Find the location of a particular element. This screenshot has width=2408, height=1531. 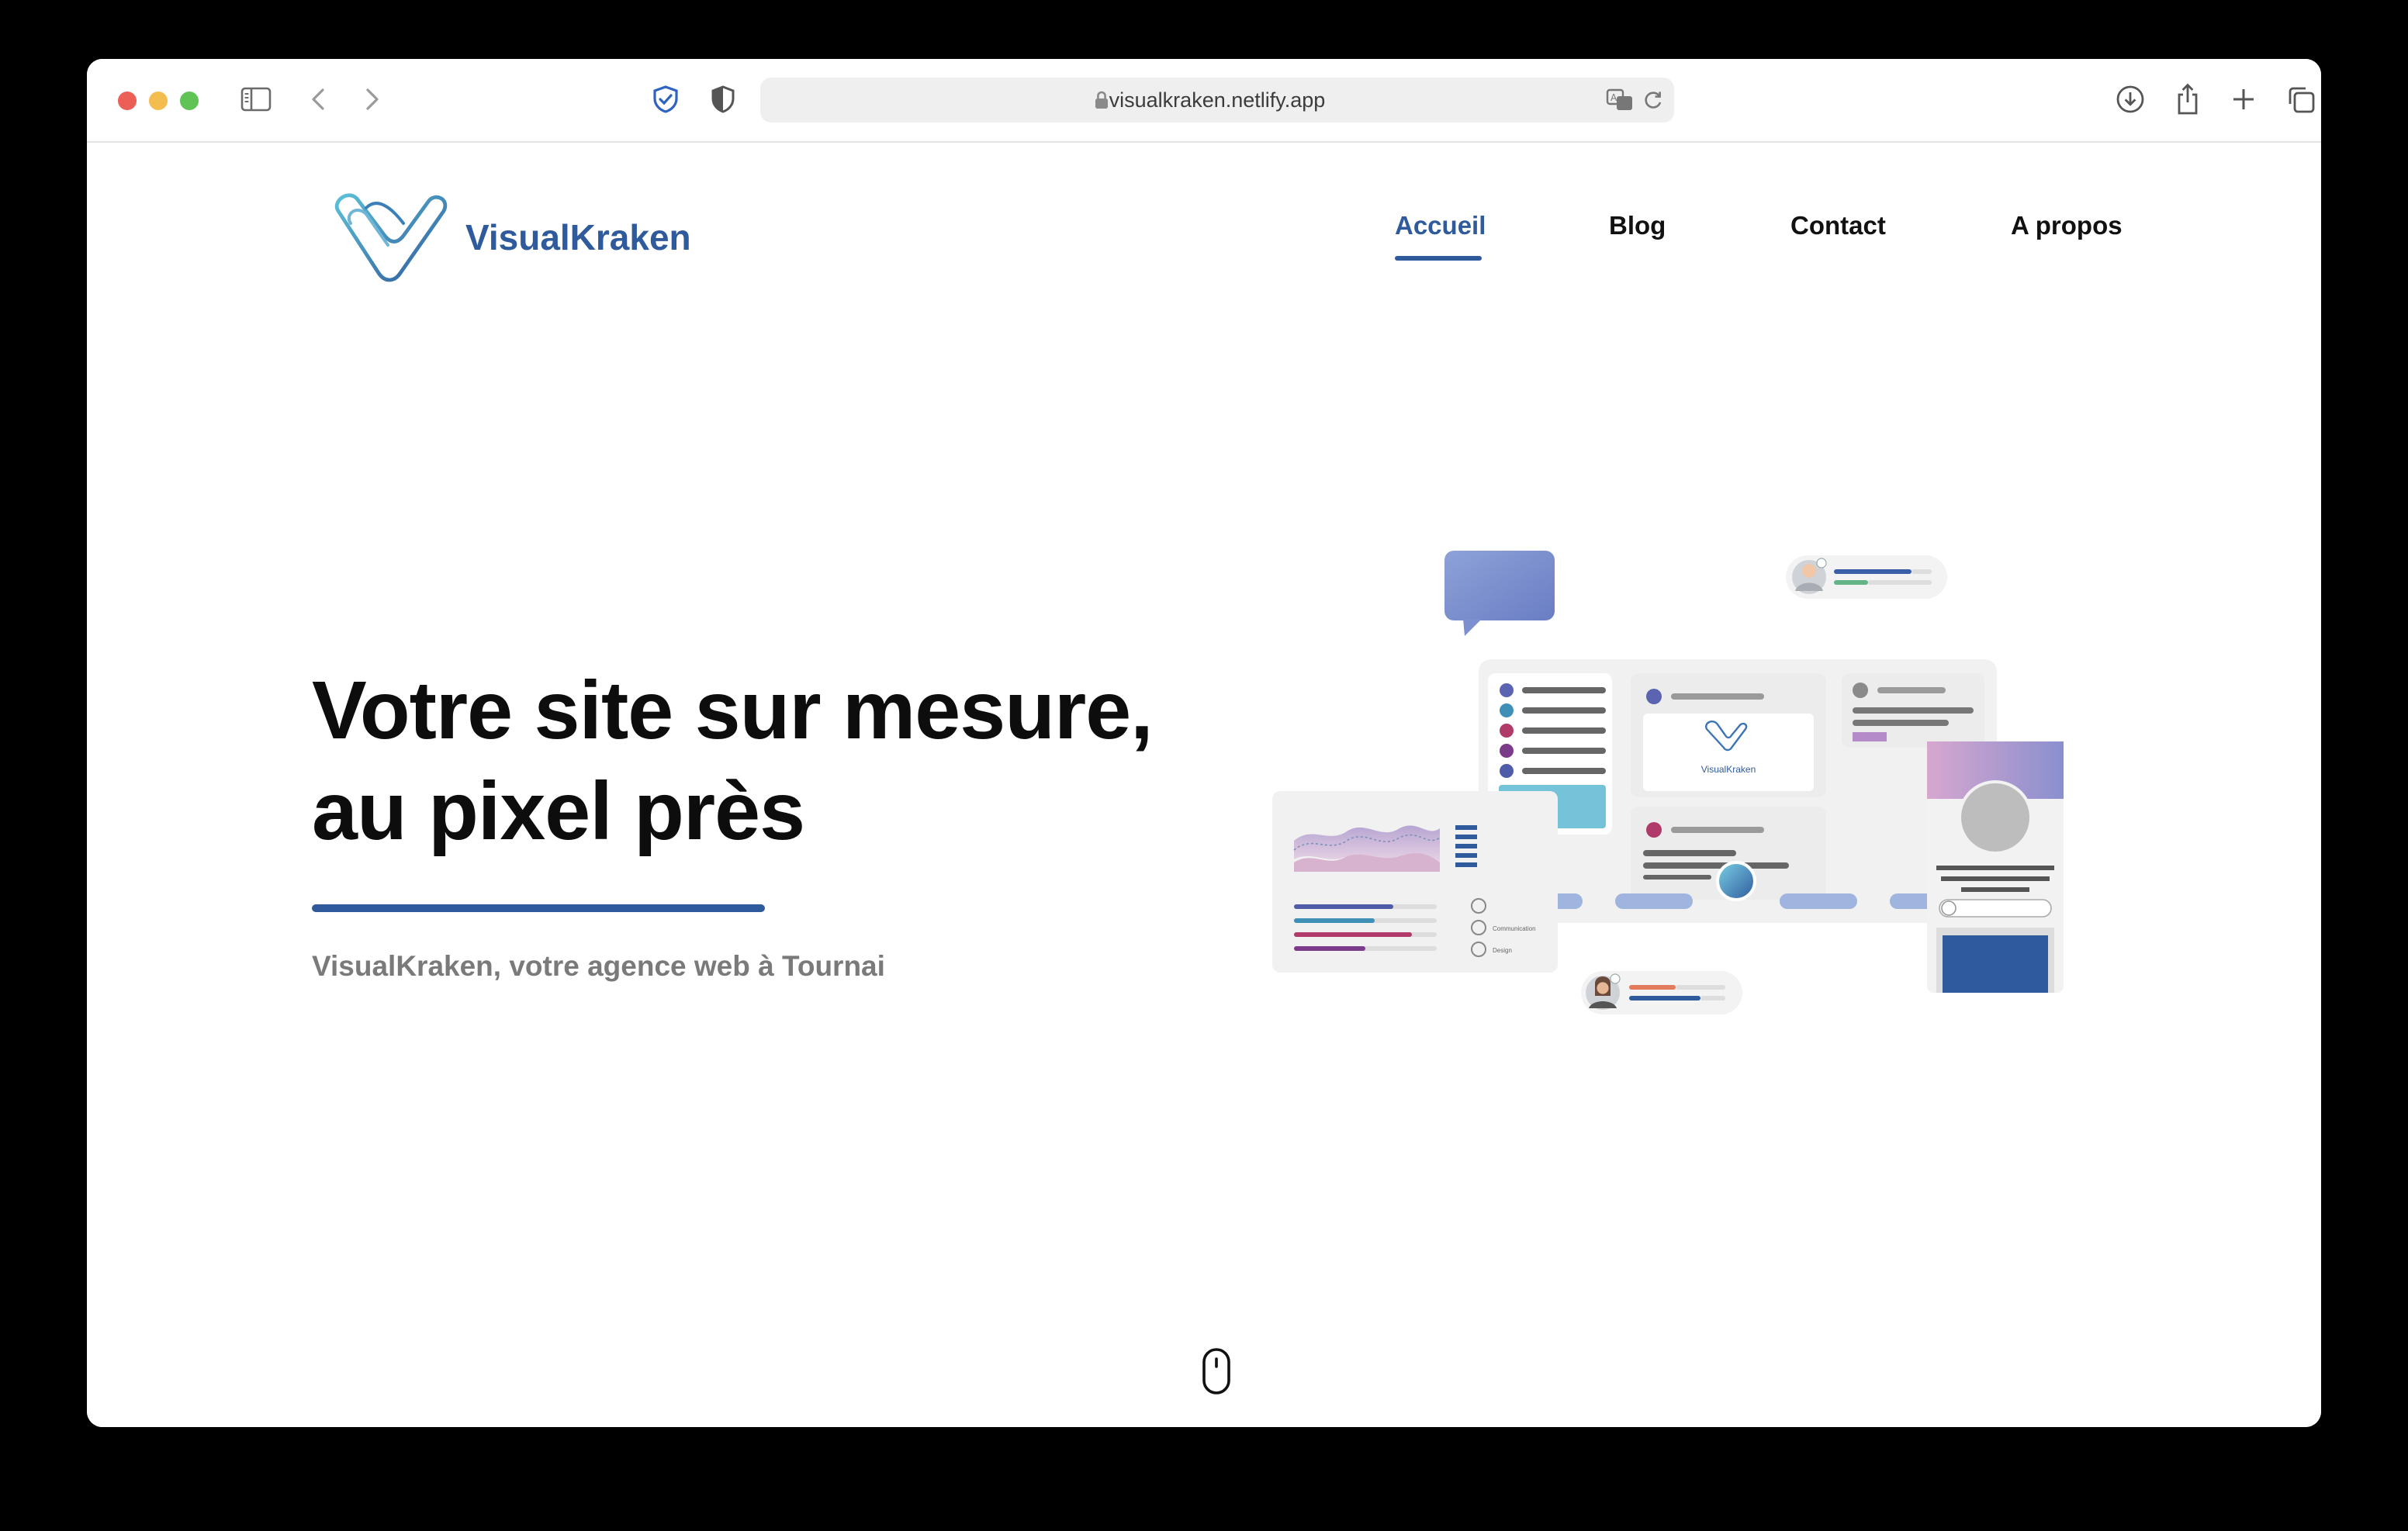

content-blocker-button is located at coordinates (723, 99).